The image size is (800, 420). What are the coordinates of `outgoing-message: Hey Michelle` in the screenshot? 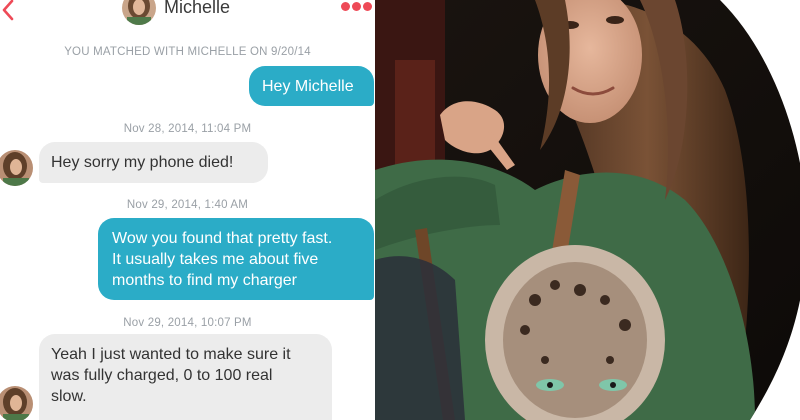 It's located at (311, 86).